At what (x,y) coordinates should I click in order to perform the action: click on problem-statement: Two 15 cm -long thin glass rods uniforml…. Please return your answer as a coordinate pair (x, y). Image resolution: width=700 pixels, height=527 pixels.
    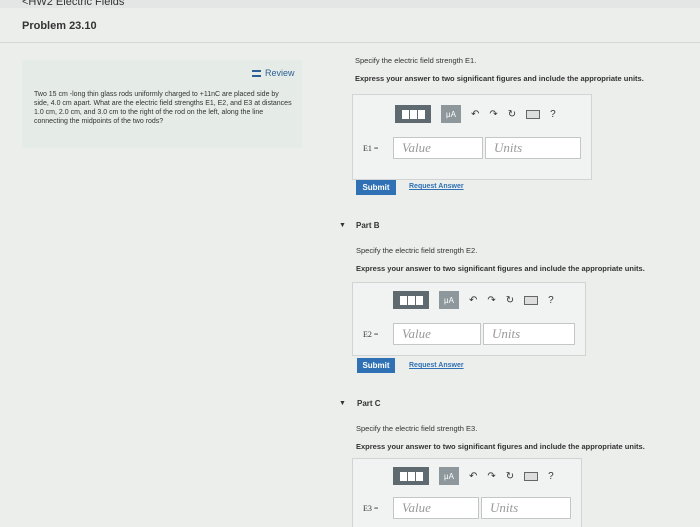
    Looking at the image, I should click on (163, 108).